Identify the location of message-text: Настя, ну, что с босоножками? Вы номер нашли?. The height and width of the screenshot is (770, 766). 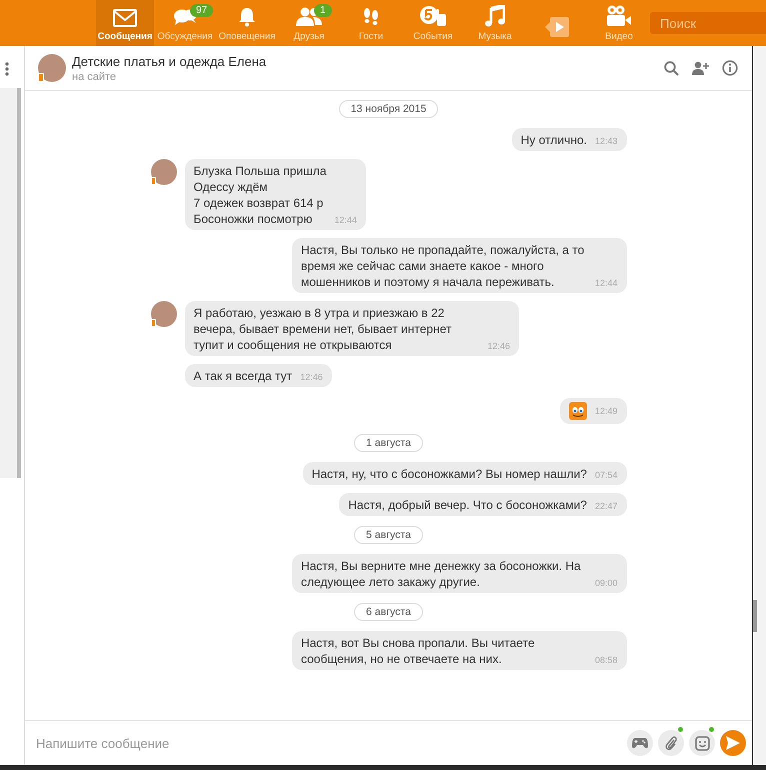
(449, 474).